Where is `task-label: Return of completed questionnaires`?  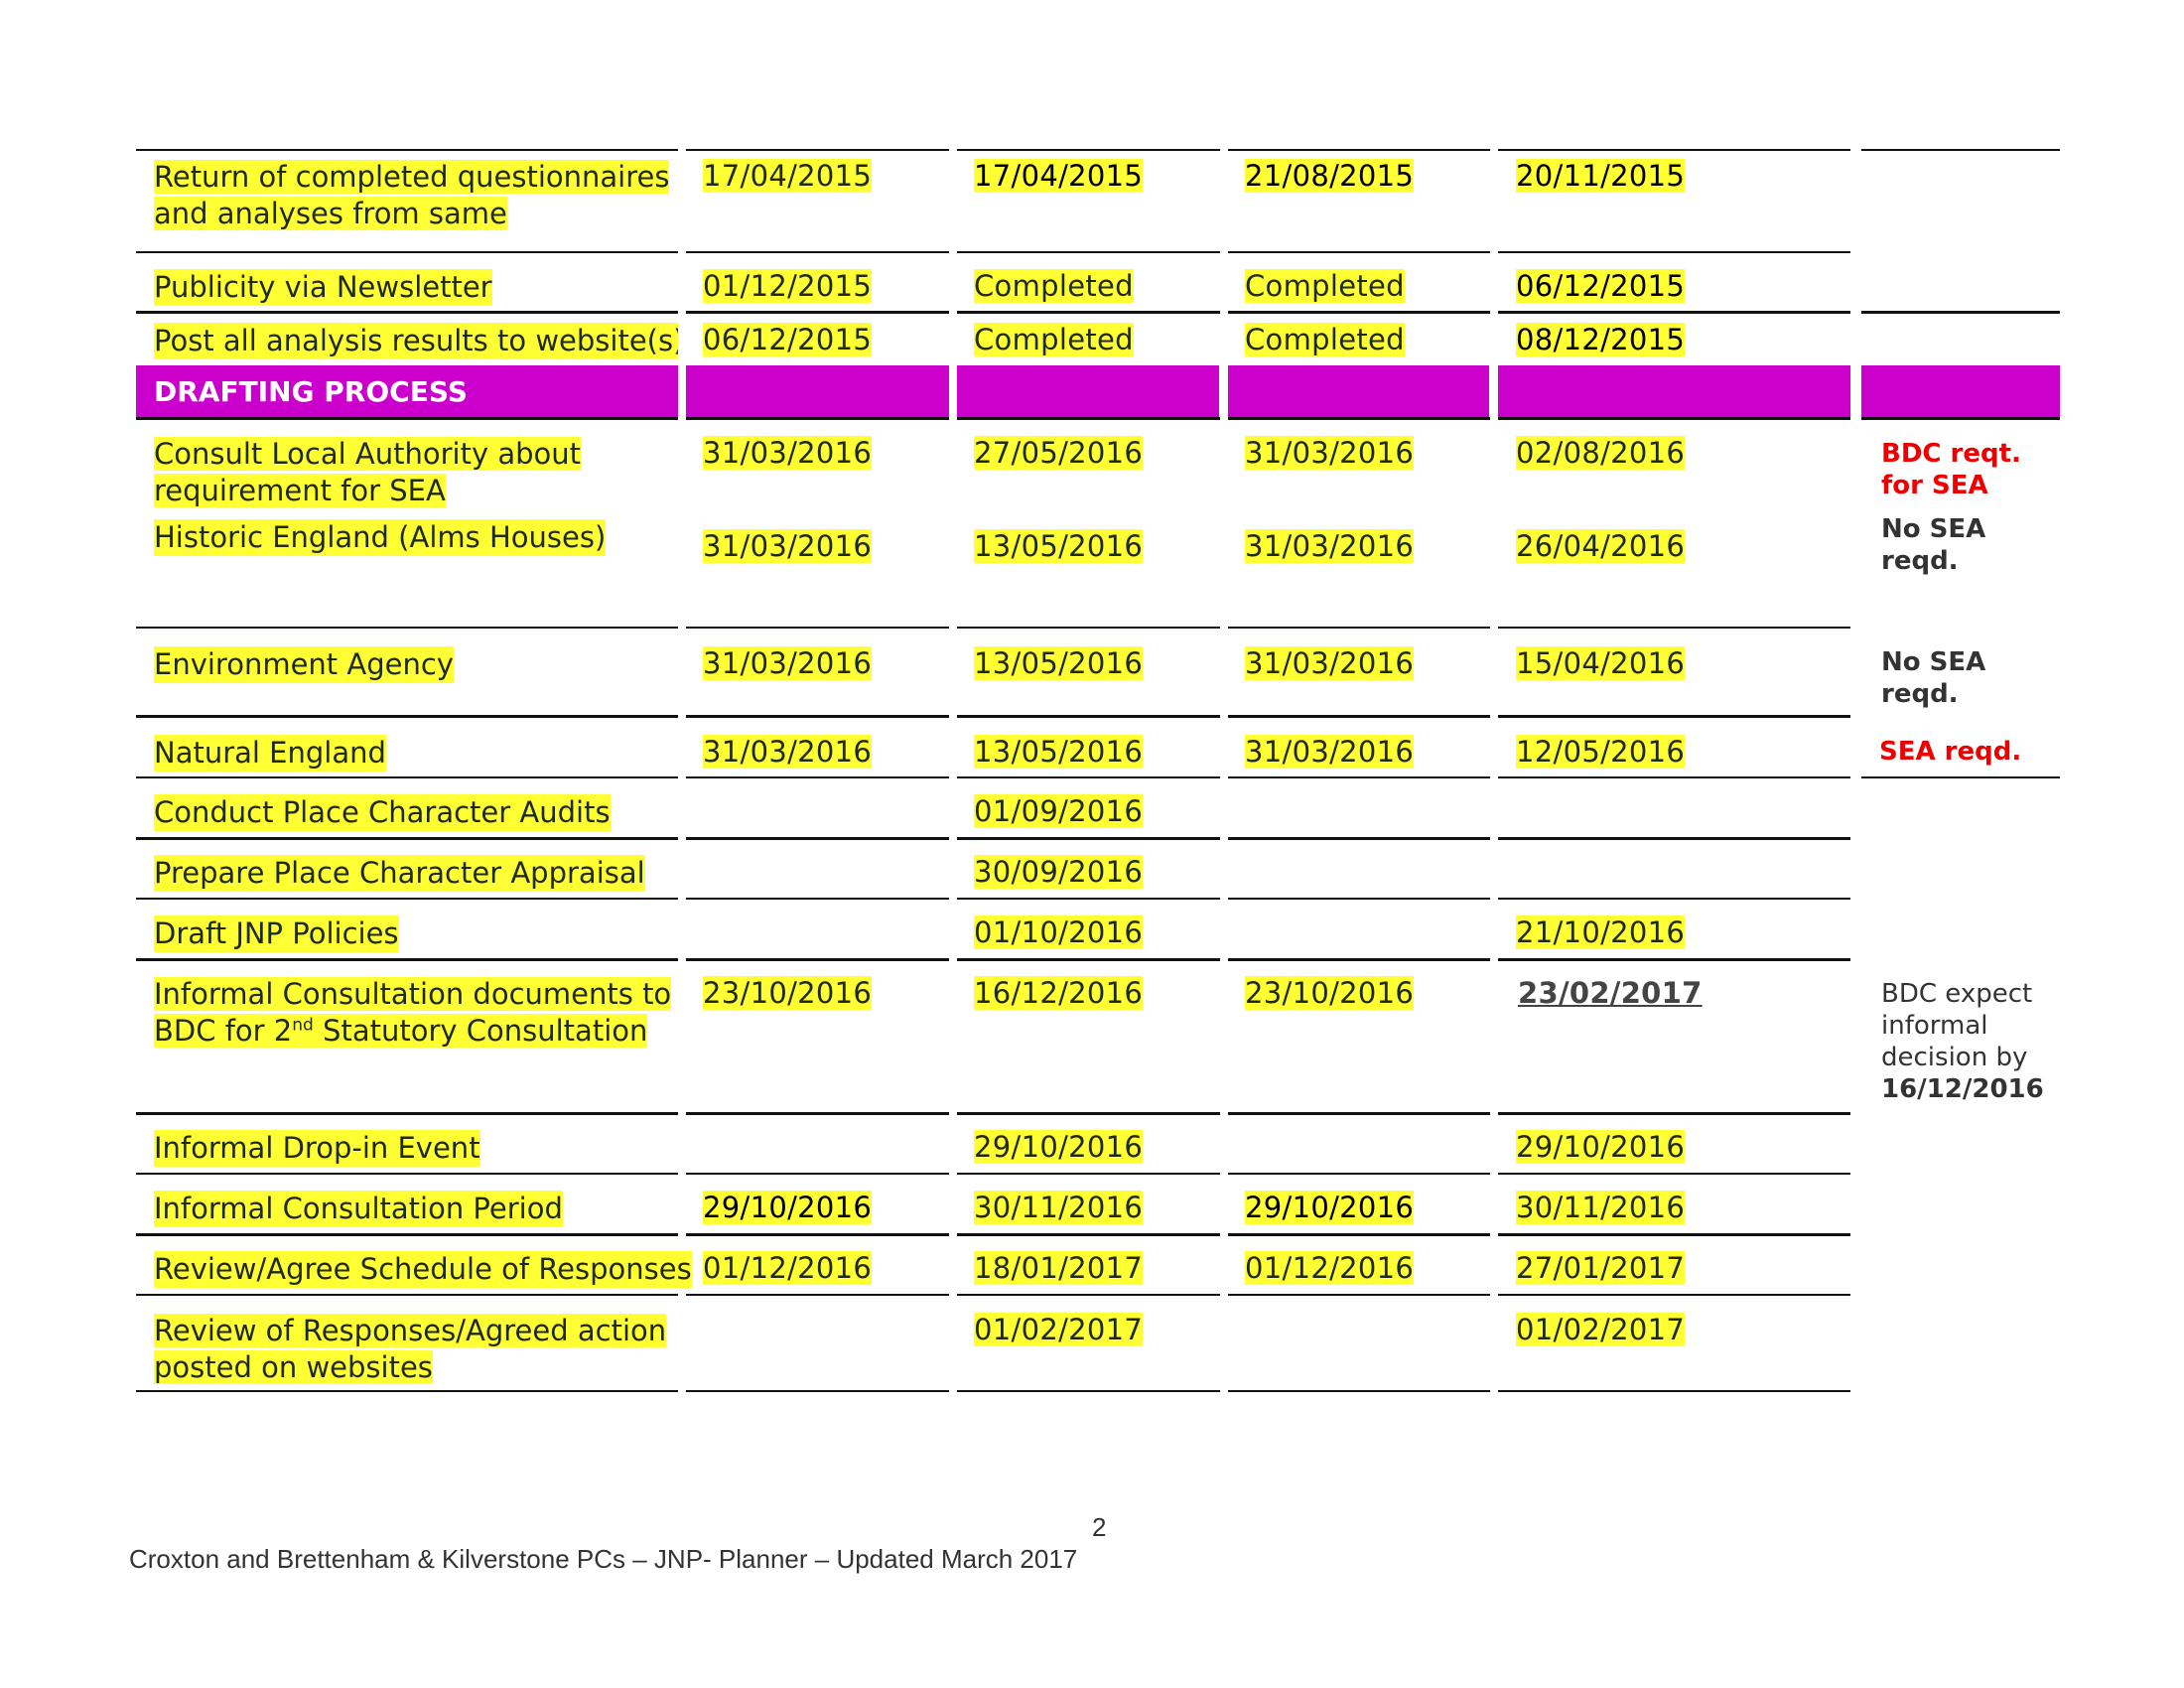
task-label: Return of completed questionnaires is located at coordinates (412, 177).